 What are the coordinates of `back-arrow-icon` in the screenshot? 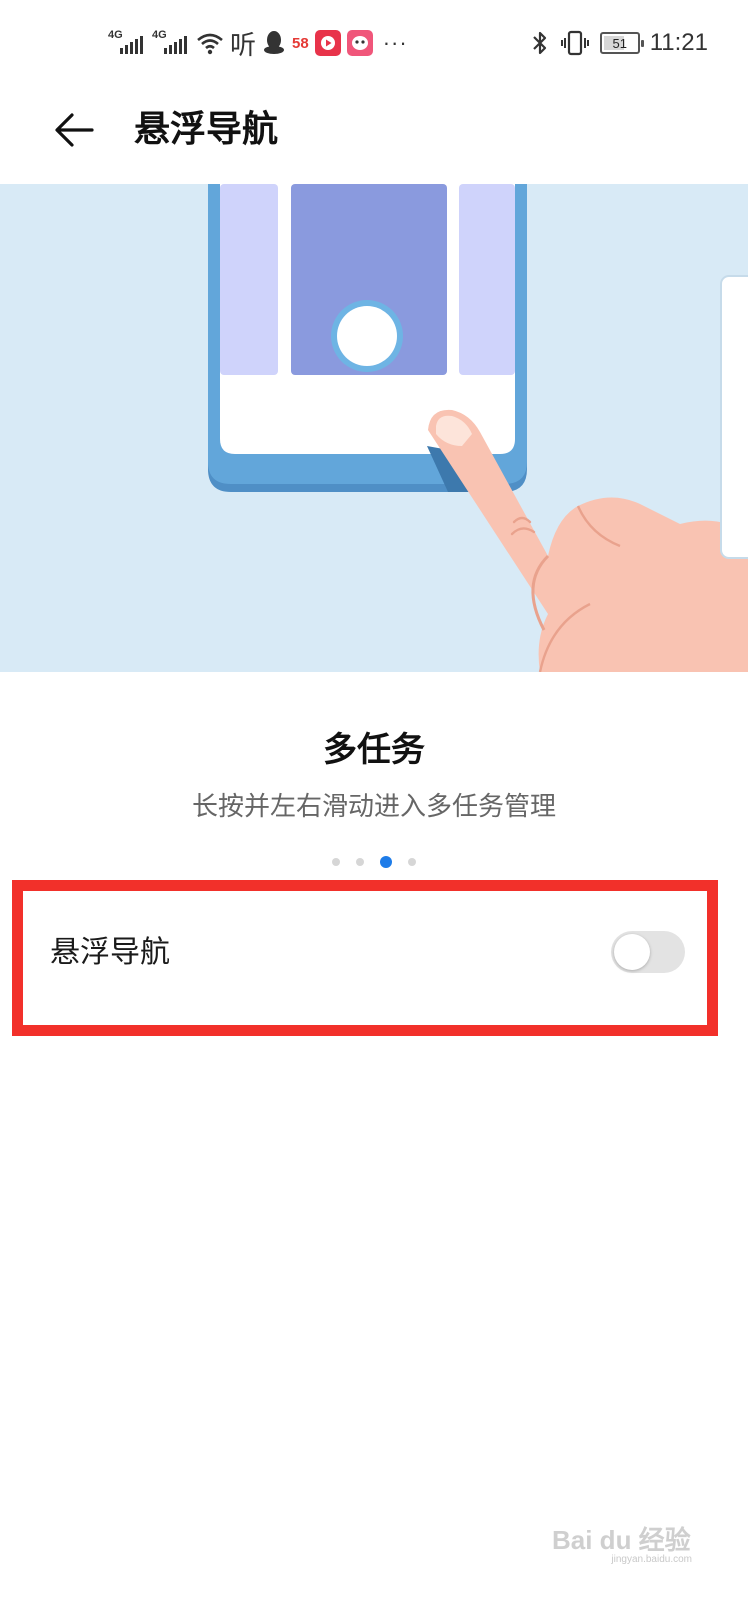 It's located at (74, 130).